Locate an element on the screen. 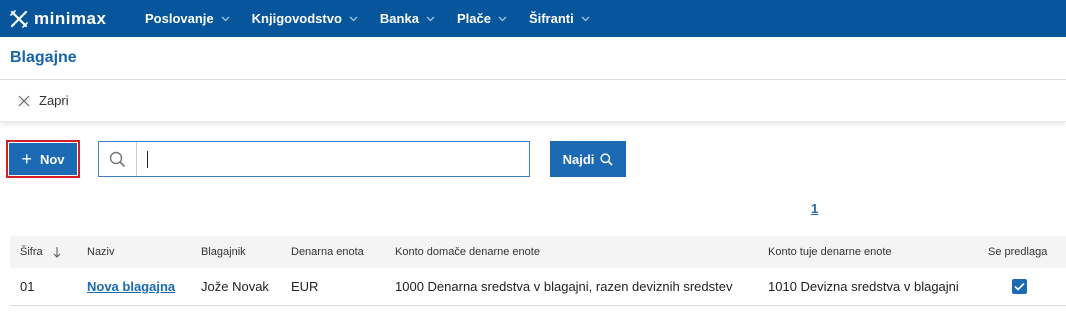 This screenshot has height=324, width=1066. new-button: + Nov is located at coordinates (43, 159).